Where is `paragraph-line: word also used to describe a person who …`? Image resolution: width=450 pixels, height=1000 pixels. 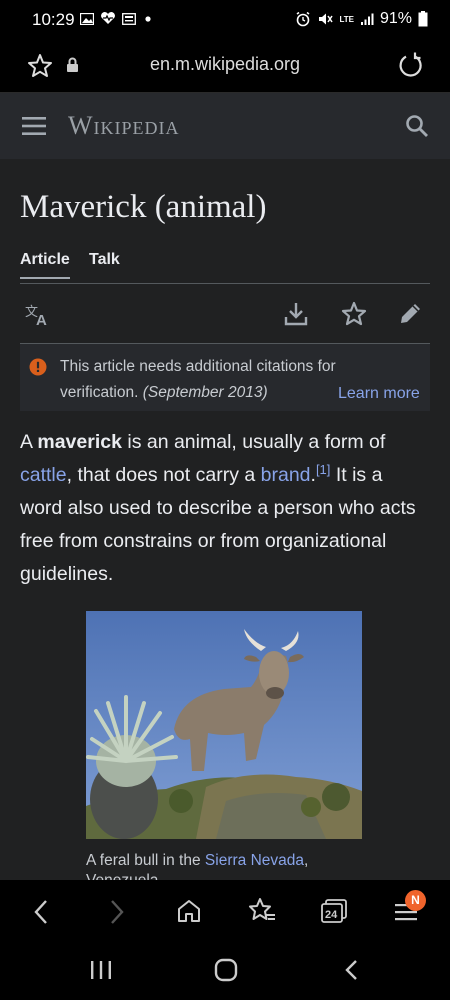 paragraph-line: word also used to describe a person who … is located at coordinates (218, 508).